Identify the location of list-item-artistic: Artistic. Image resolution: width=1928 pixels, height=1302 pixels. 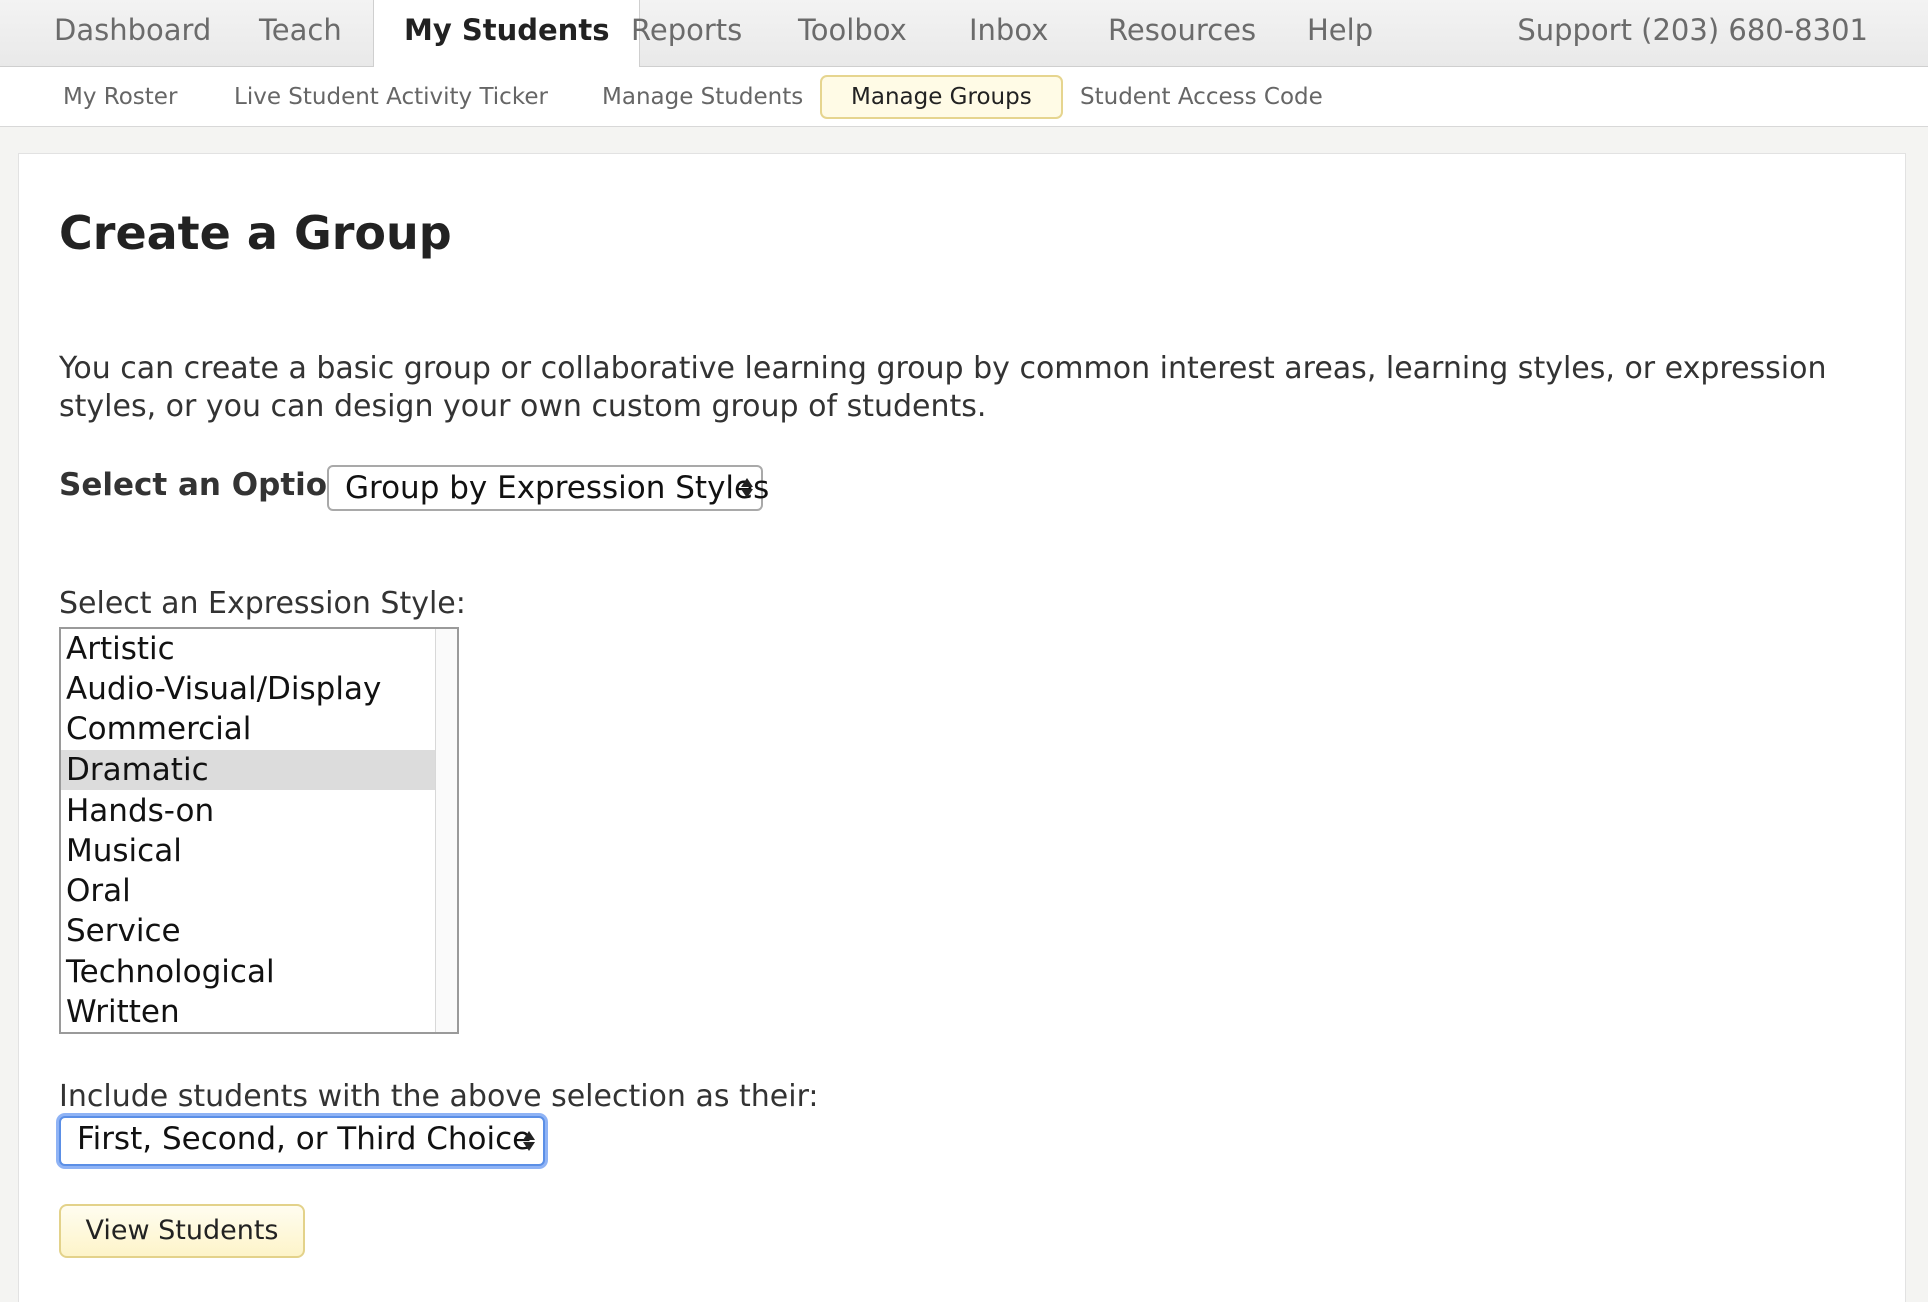
(248, 649).